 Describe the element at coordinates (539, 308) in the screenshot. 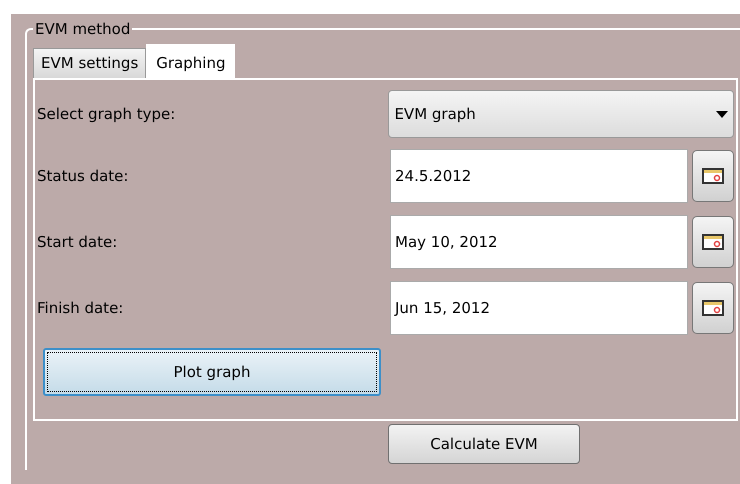

I see `date-field: Jun 15, 2012` at that location.